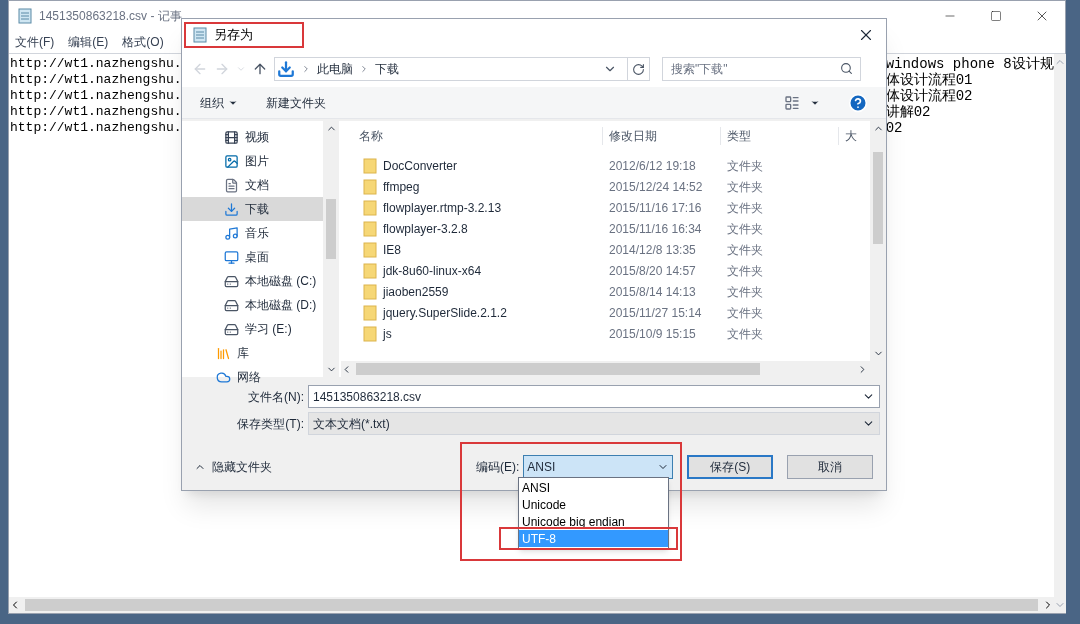  I want to click on text-line: 体设计流程01, so click(929, 80).